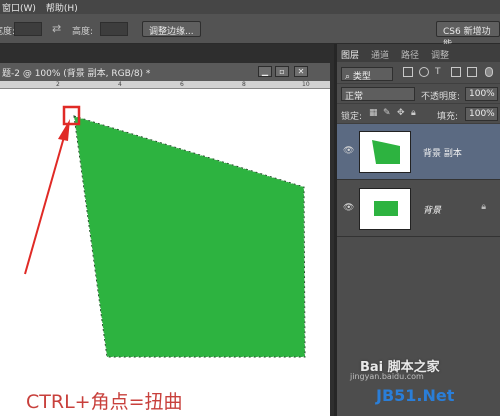 The image size is (500, 416). What do you see at coordinates (83, 32) in the screenshot?
I see `height-label: 高度:` at bounding box center [83, 32].